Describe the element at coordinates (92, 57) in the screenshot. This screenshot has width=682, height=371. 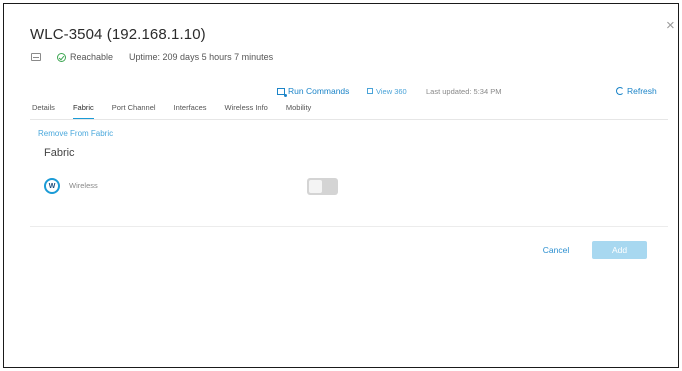
I see `reachability-status: Reachable` at that location.